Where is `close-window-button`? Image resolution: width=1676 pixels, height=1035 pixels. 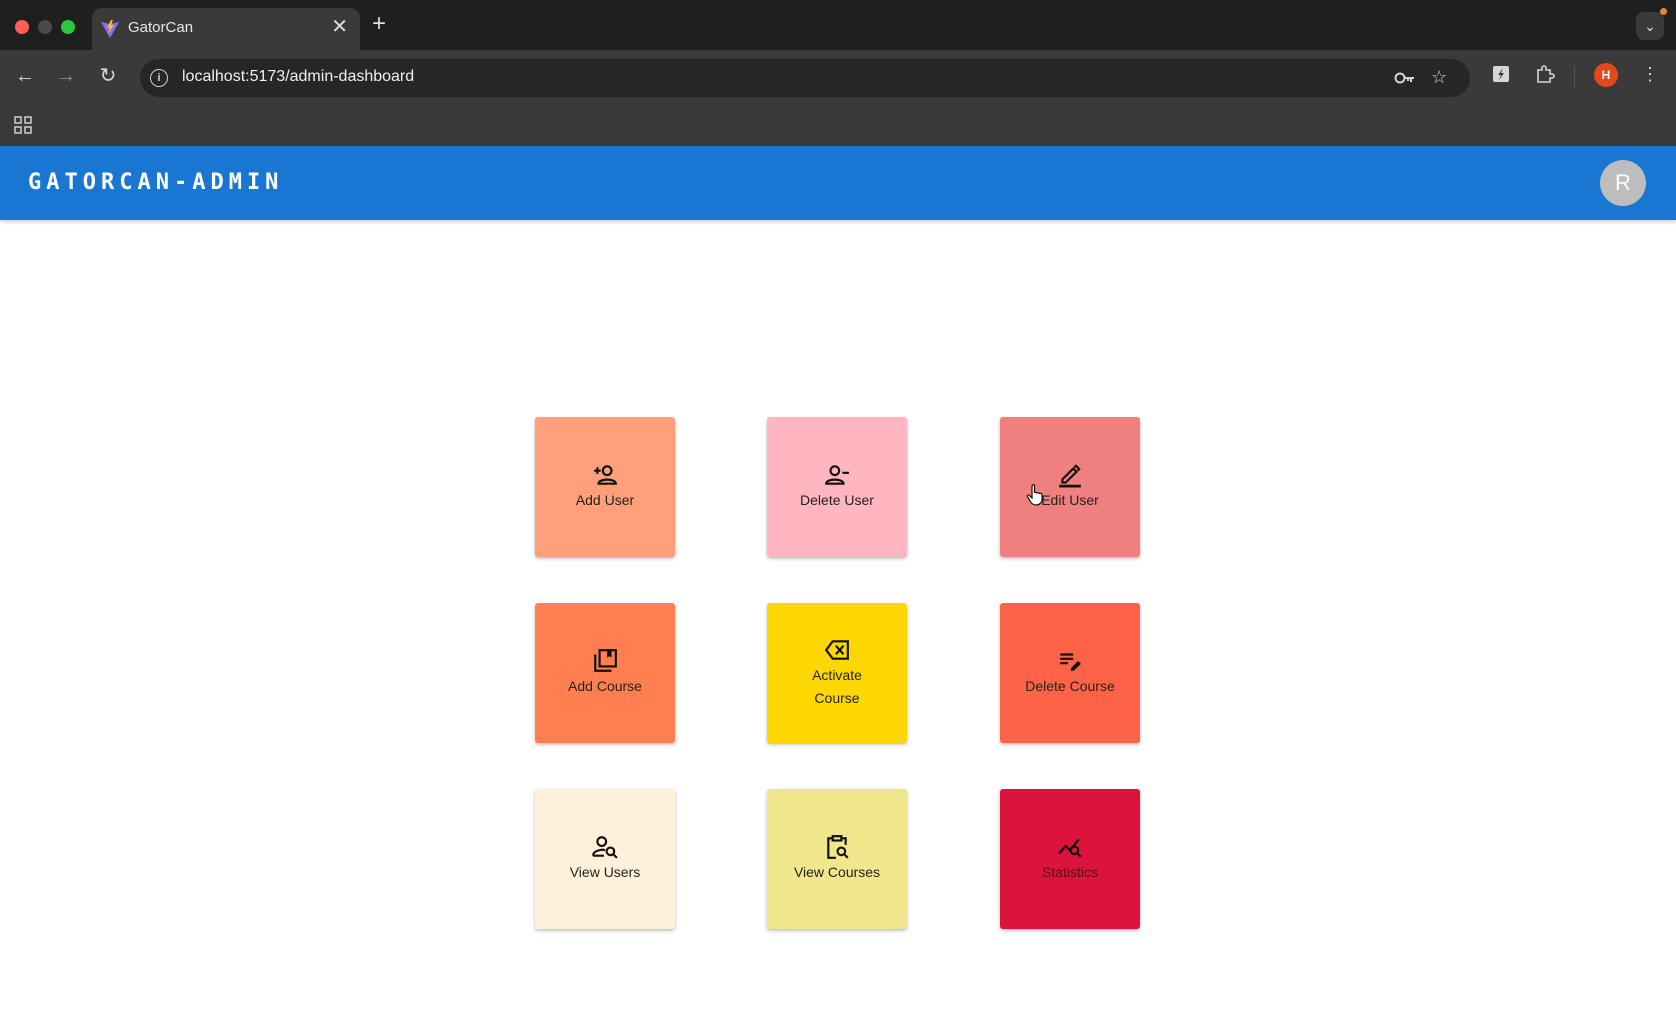
close-window-button is located at coordinates (22, 27).